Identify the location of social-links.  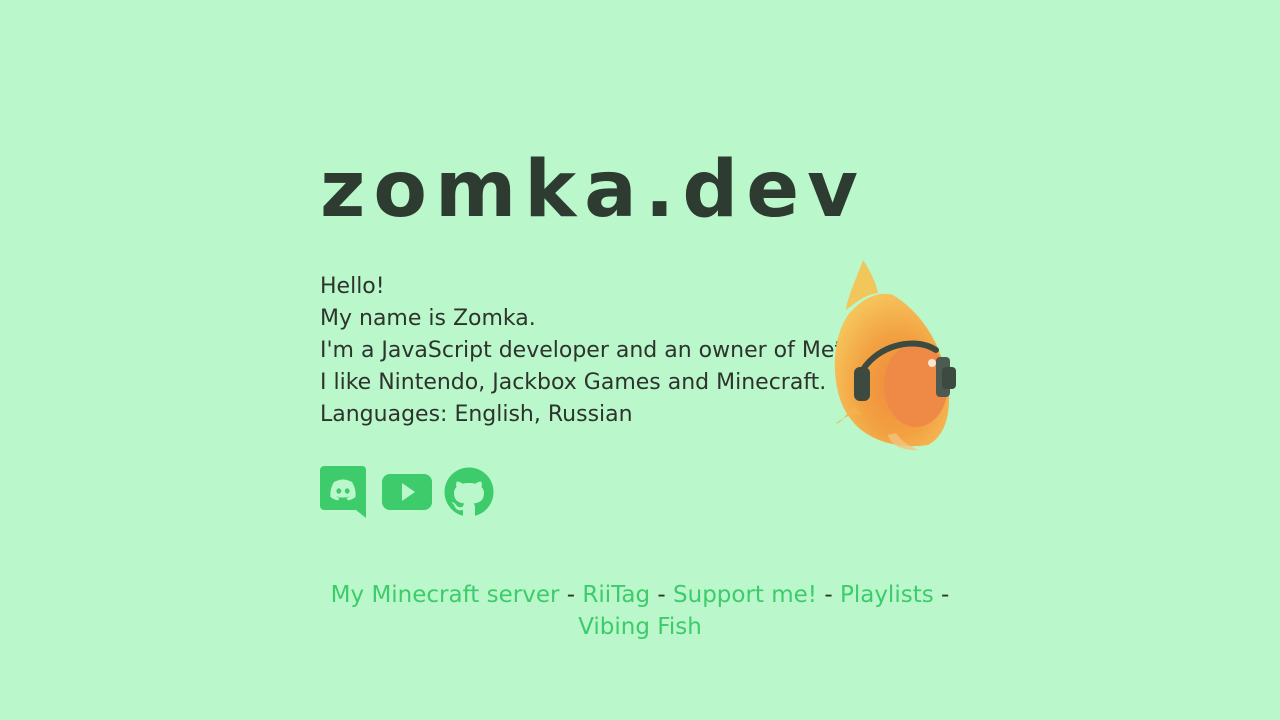
(407, 492).